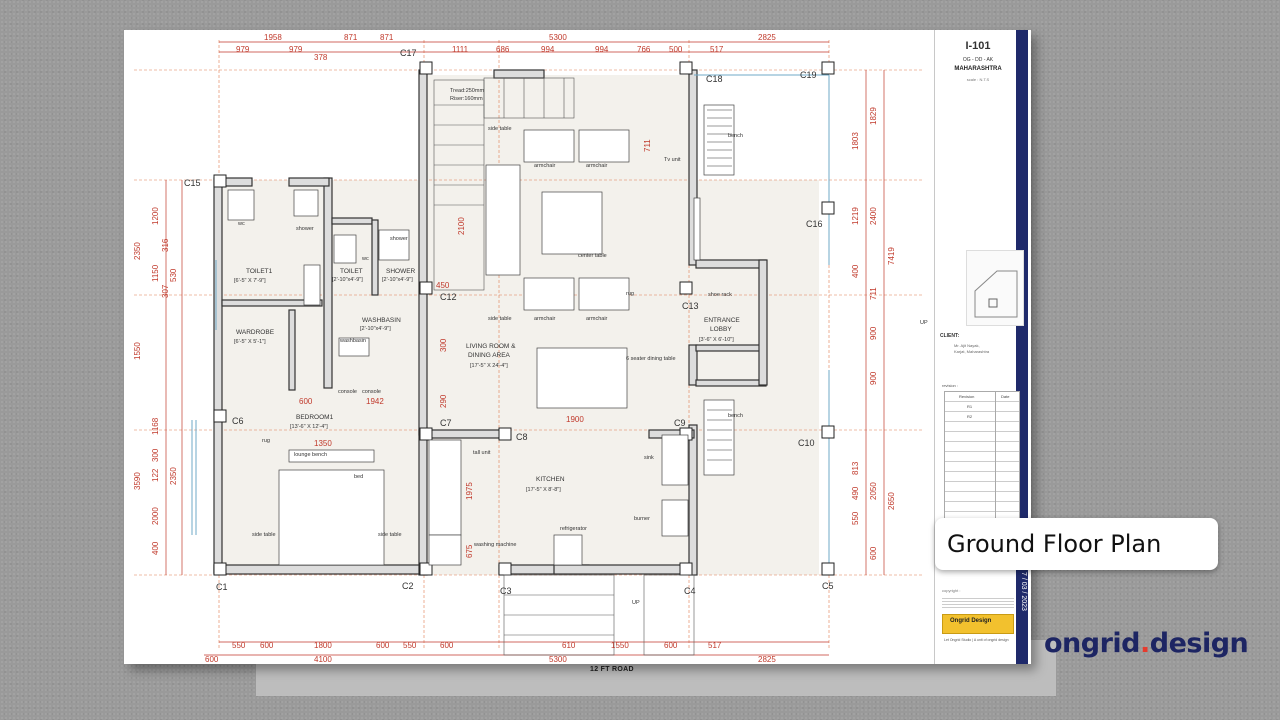  What do you see at coordinates (649, 458) in the screenshot?
I see `furniture-label: sink` at bounding box center [649, 458].